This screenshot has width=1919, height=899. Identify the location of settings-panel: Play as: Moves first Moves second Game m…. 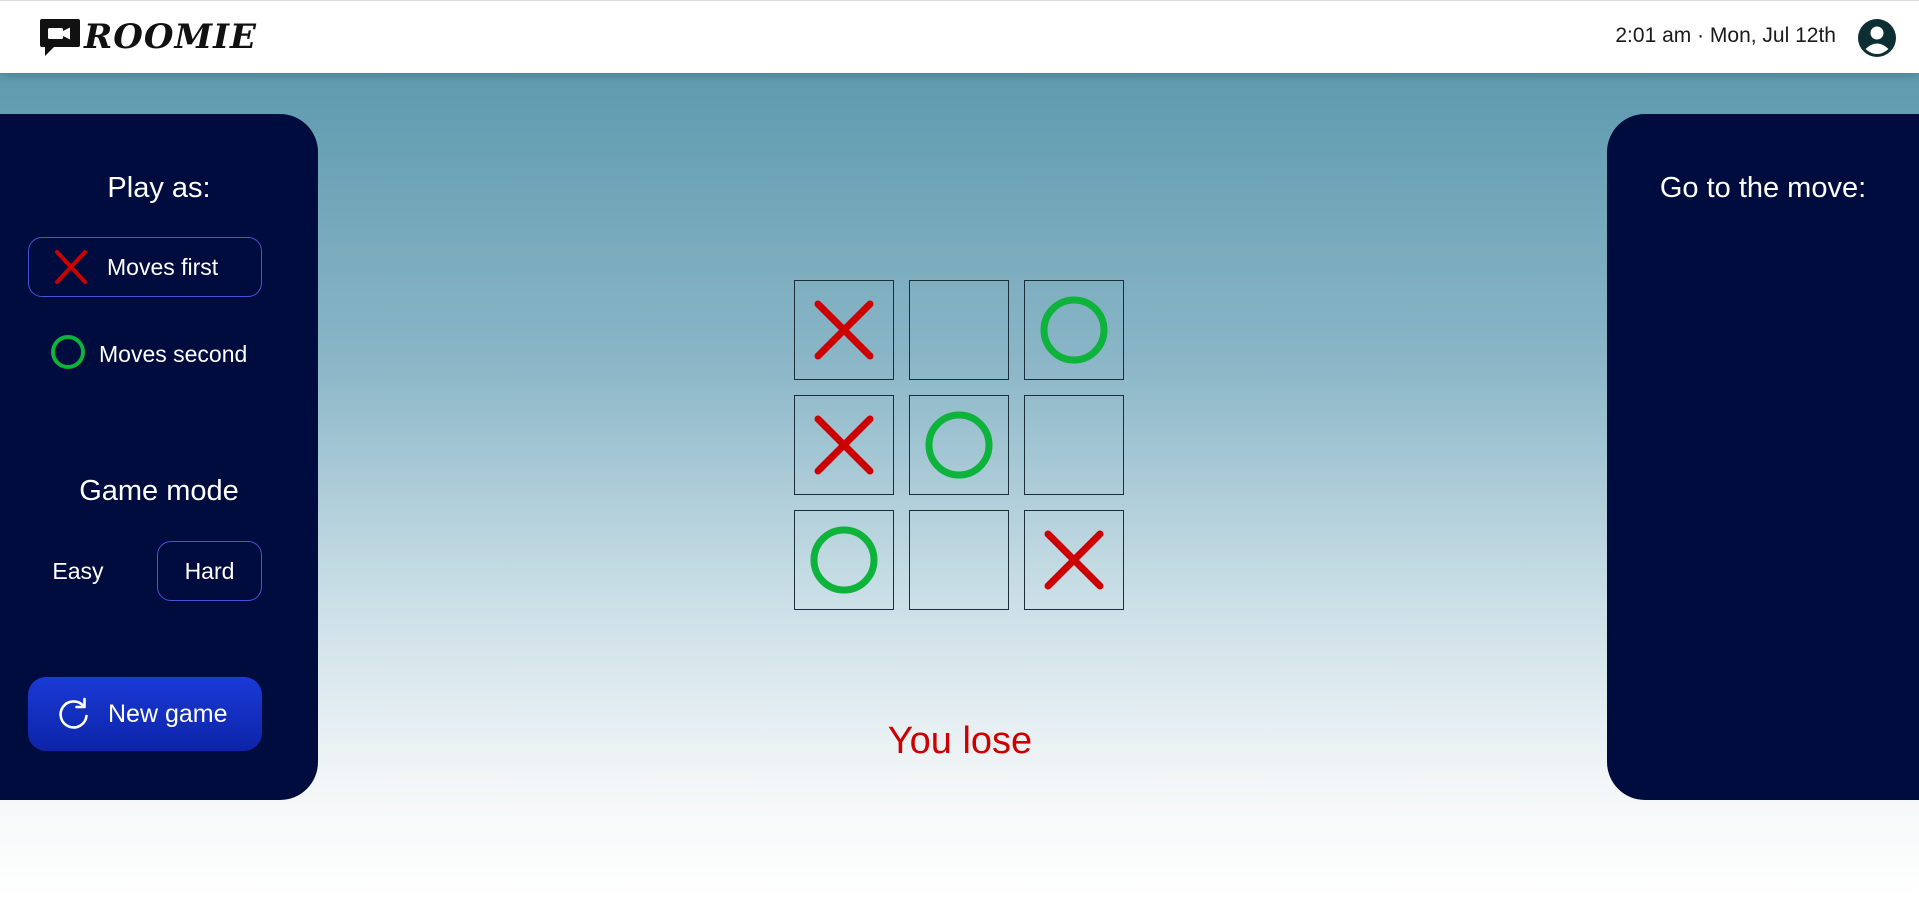
(159, 457).